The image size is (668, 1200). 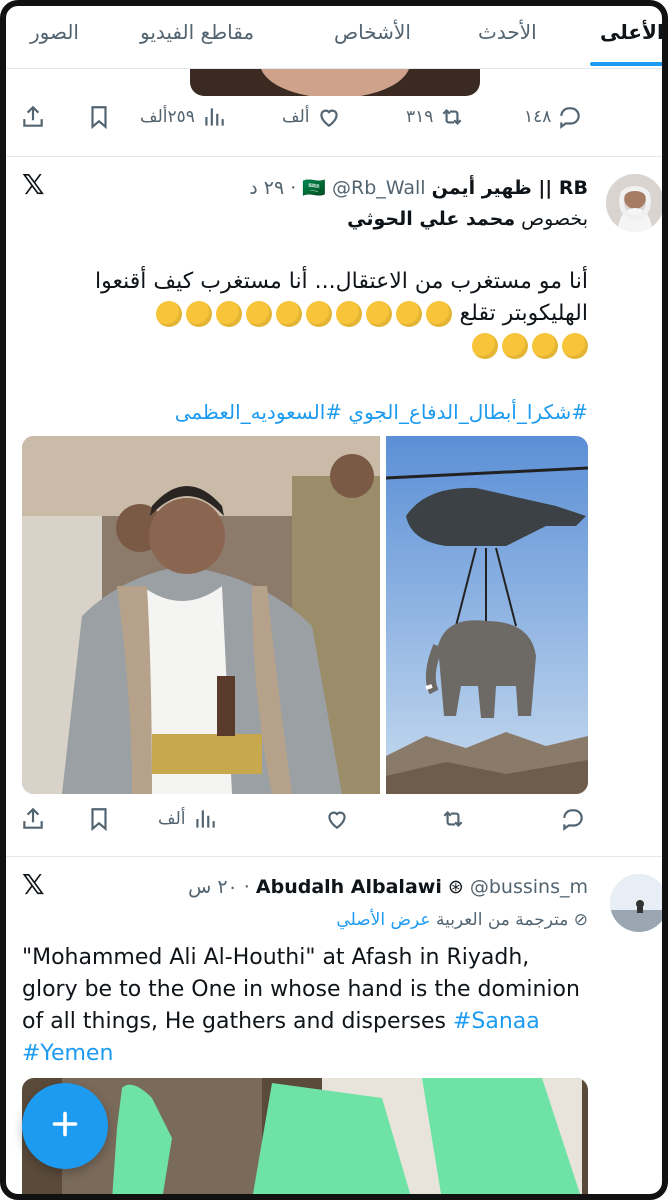 I want to click on reply-count: ١٤٨, so click(x=538, y=117).